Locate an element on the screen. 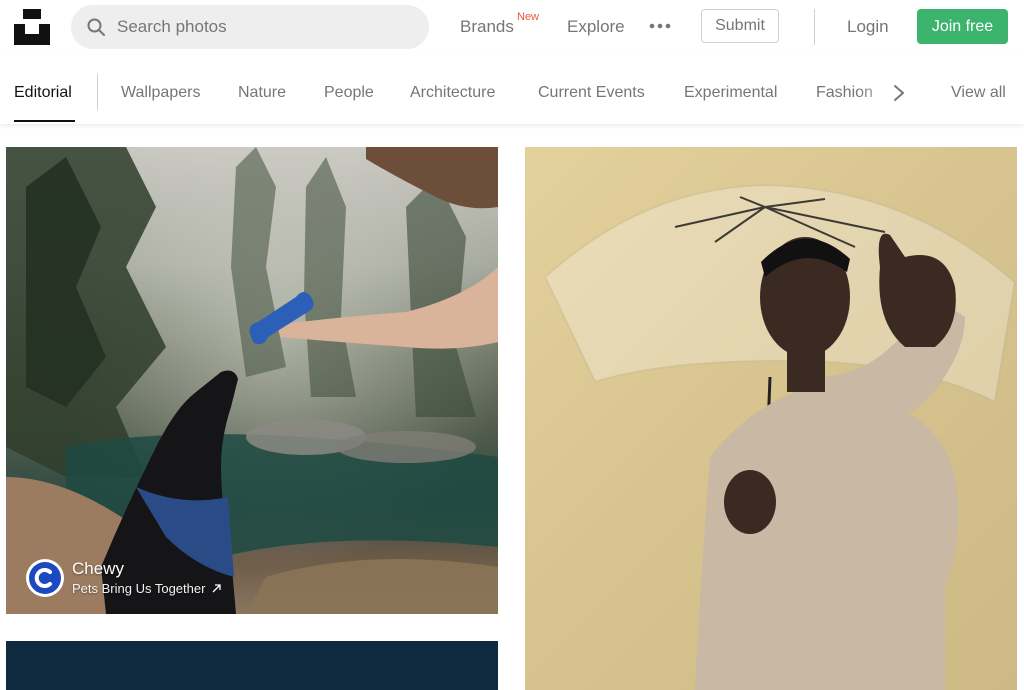 This screenshot has height=690, width=1024. sponsor-tagline-text: Pets Bring Us Together is located at coordinates (138, 588).